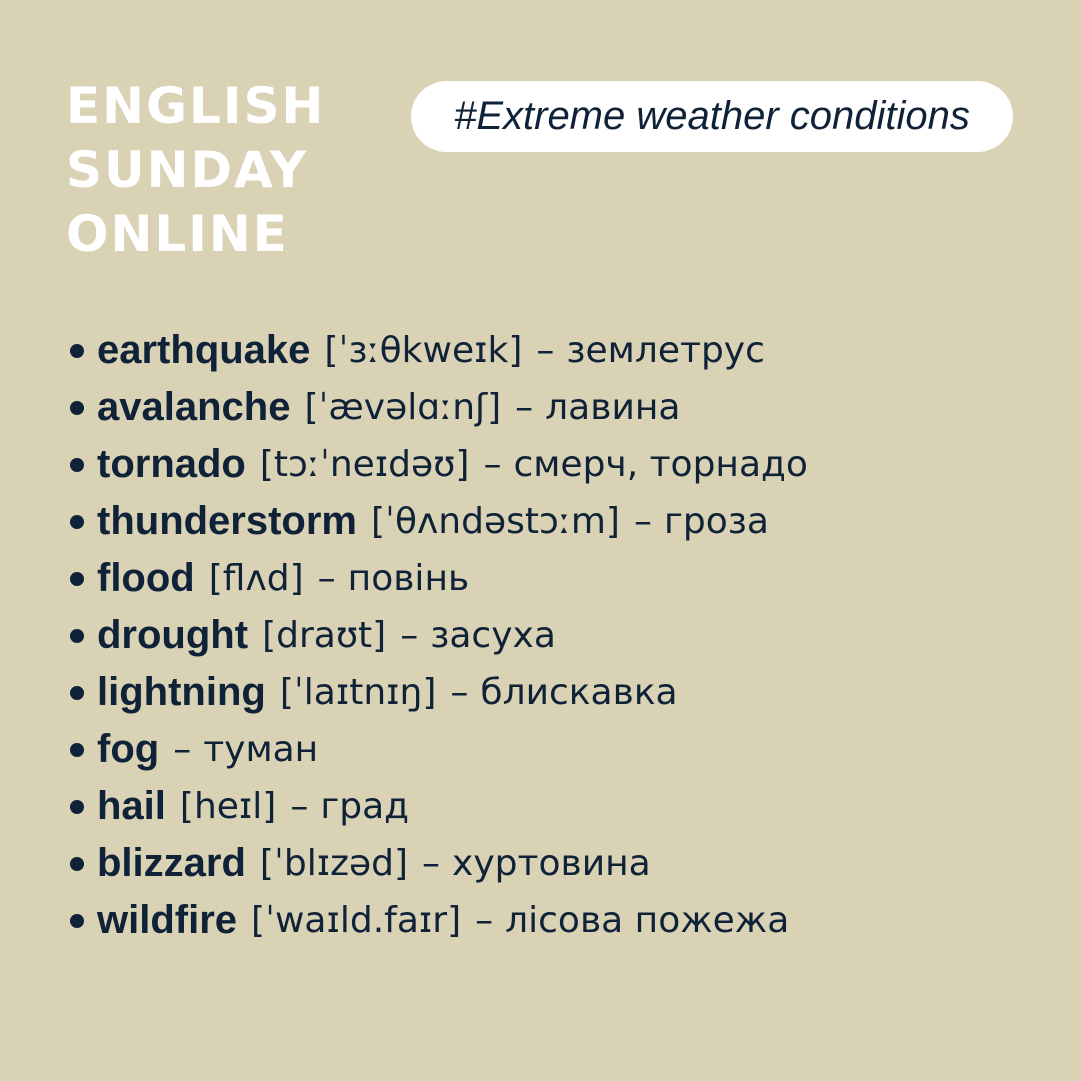 The height and width of the screenshot is (1081, 1081). I want to click on logo-line-3: ONLINE, so click(177, 234).